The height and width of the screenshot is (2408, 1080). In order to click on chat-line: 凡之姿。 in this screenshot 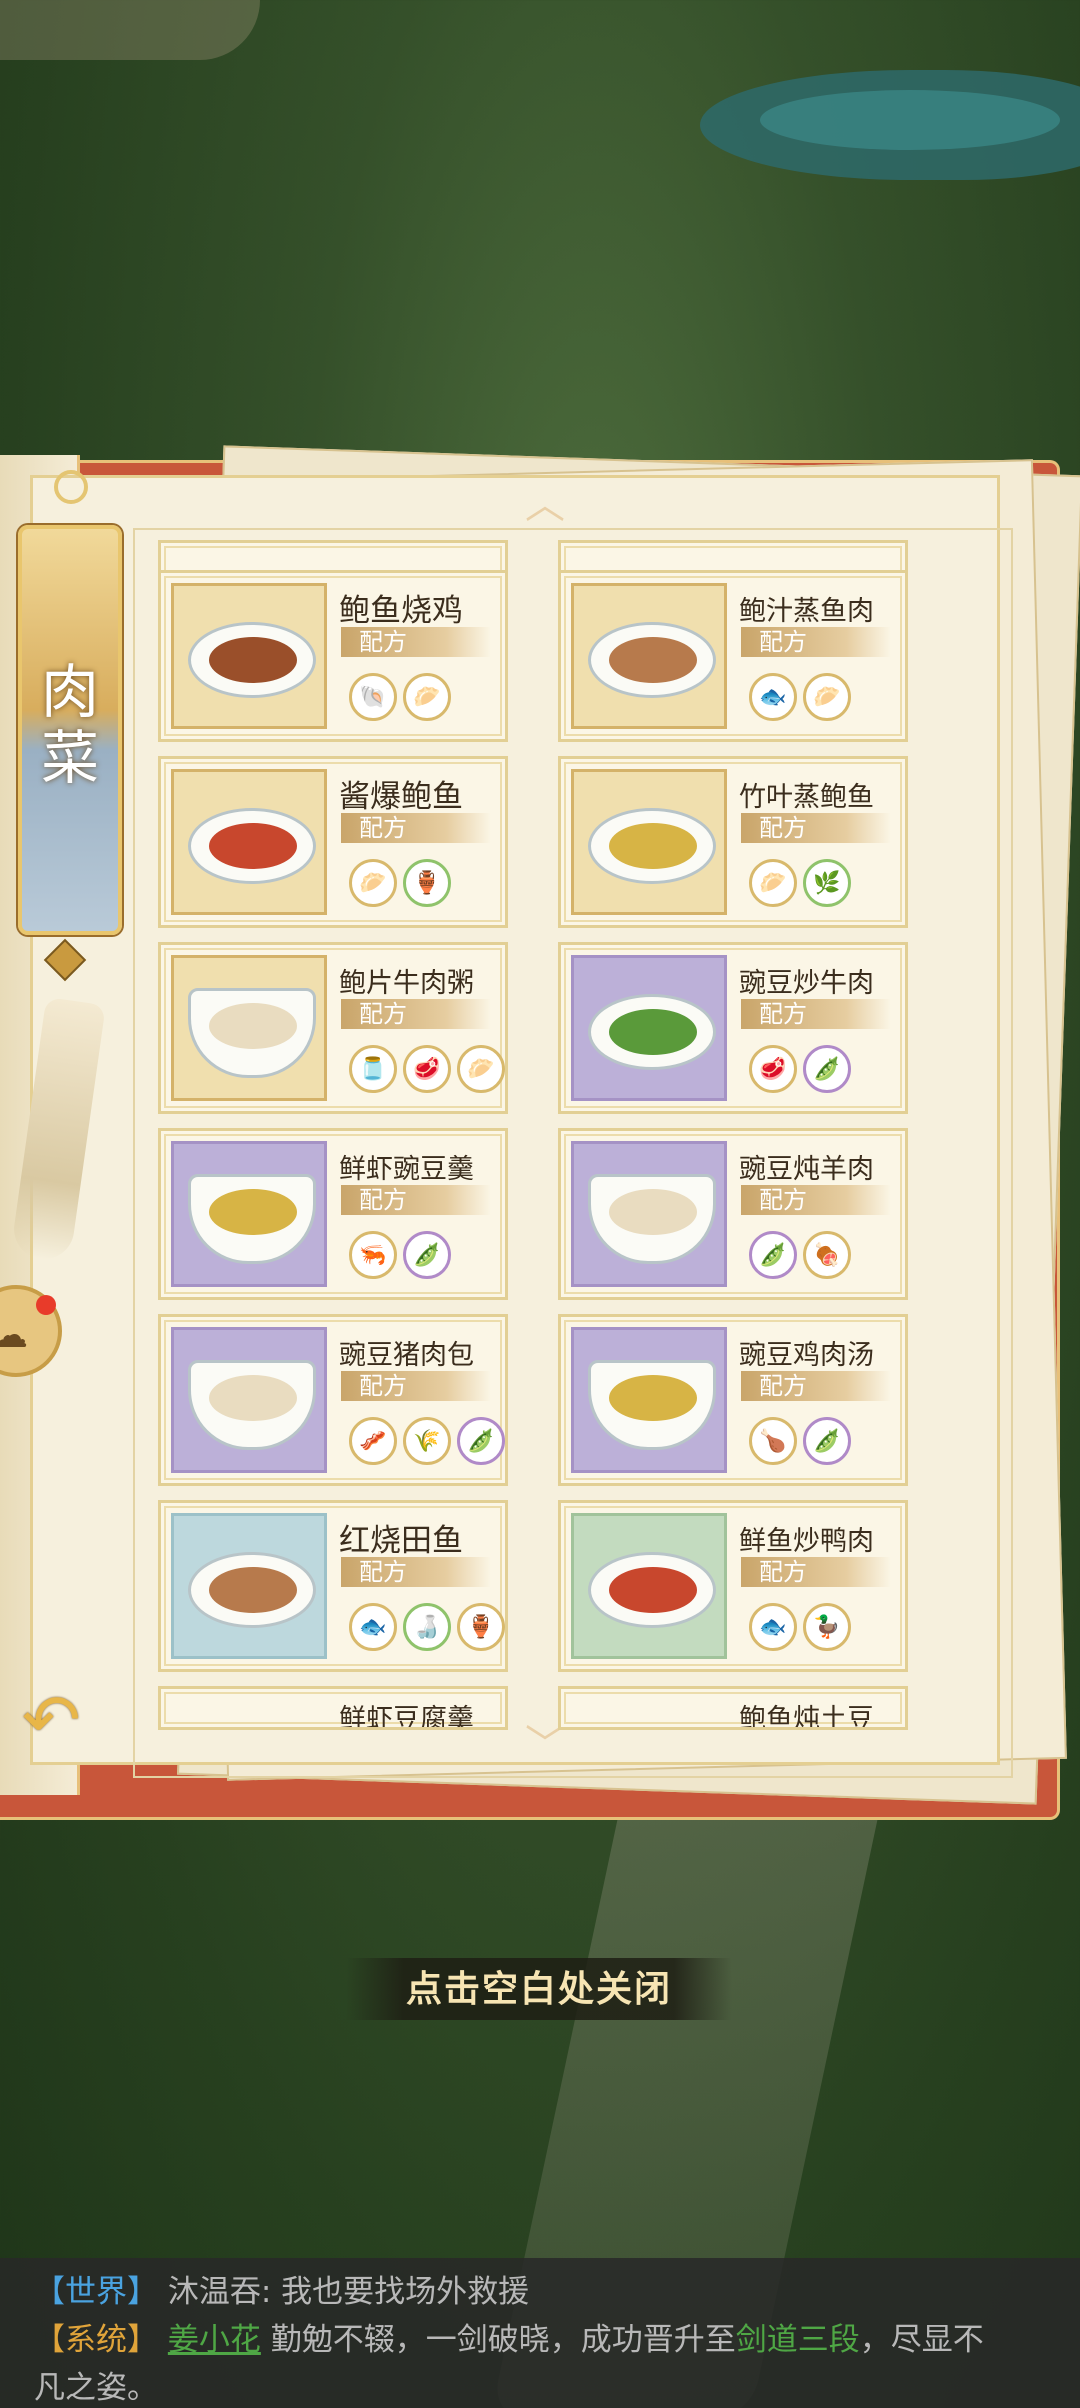, I will do `click(540, 2386)`.